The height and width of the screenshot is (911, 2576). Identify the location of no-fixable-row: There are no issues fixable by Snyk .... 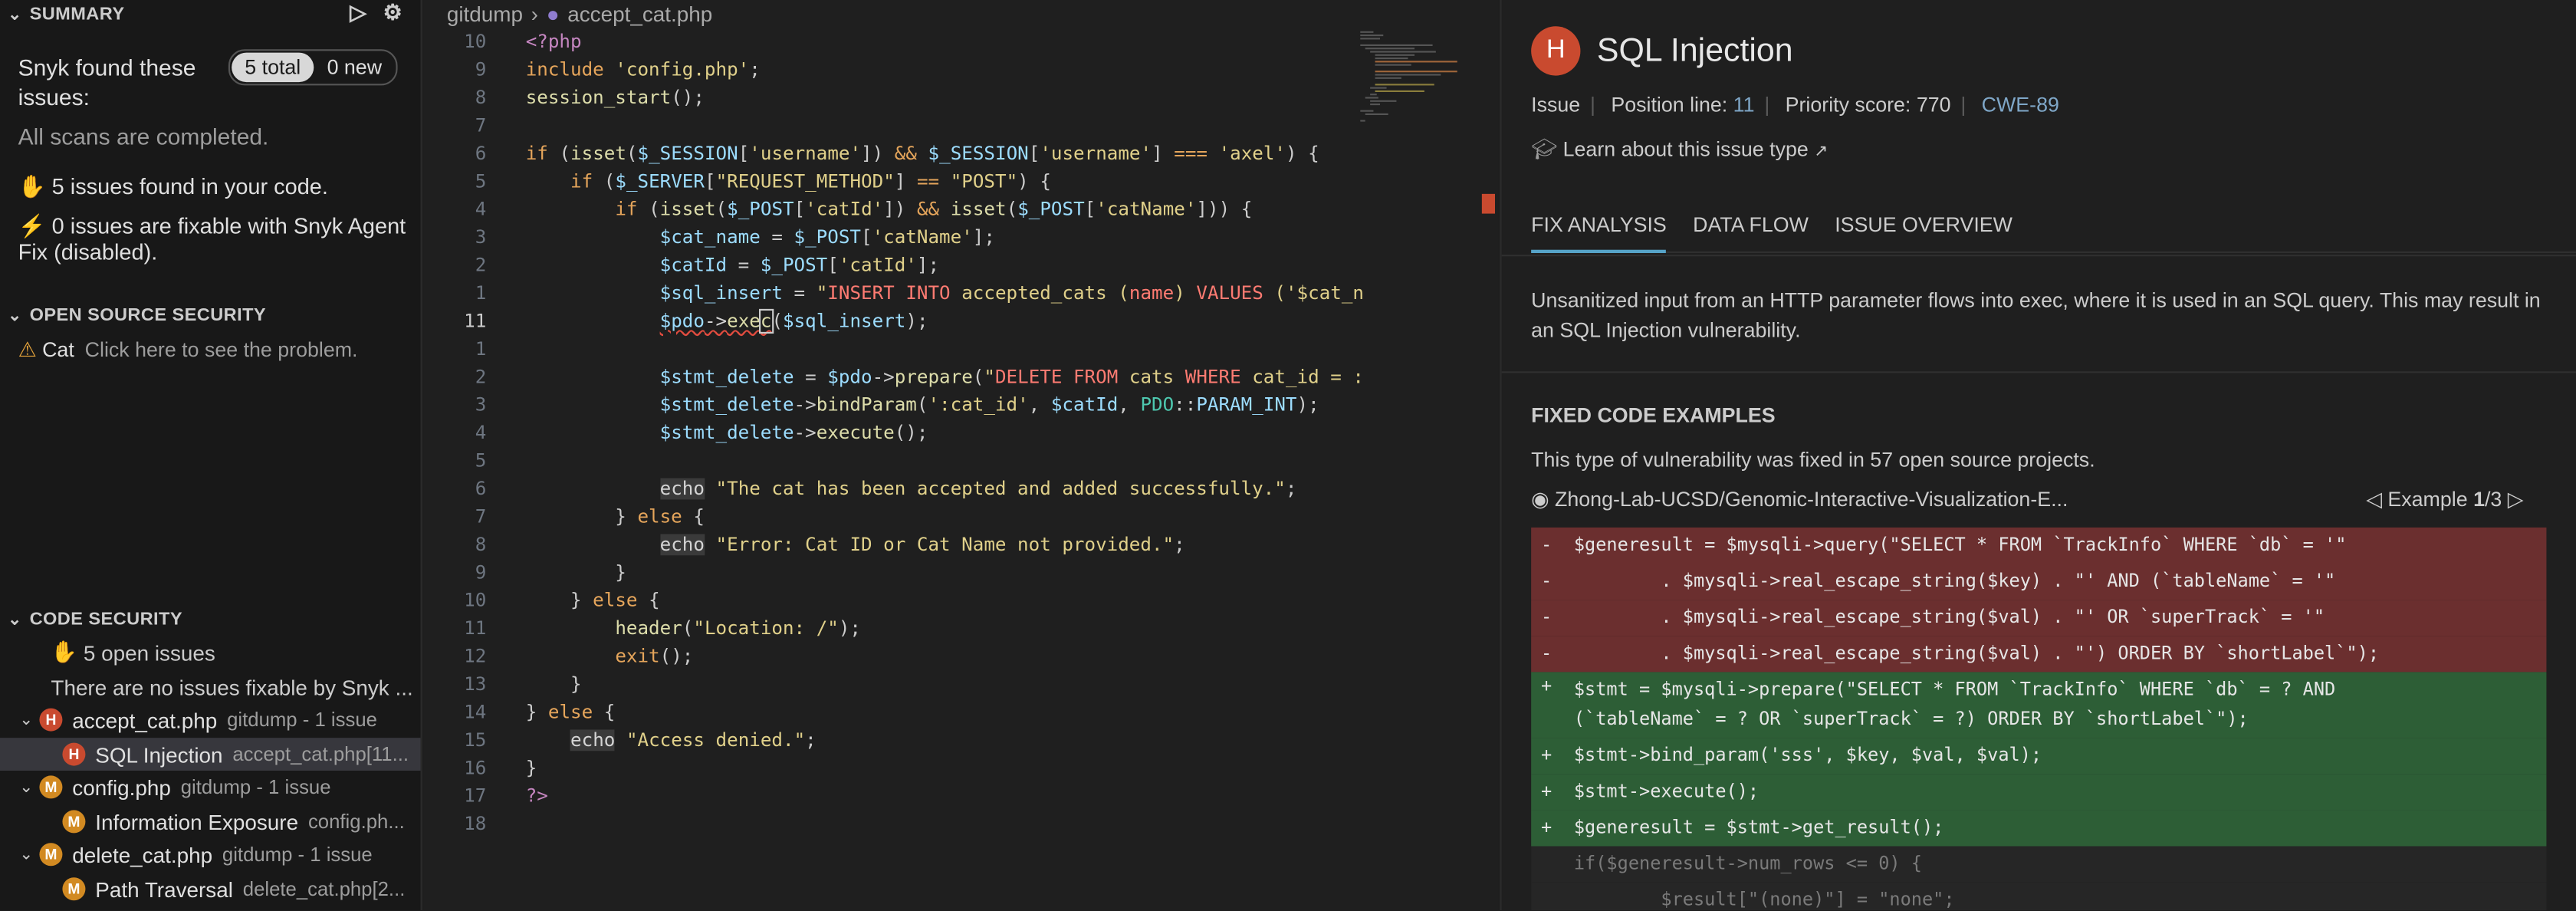
(232, 686).